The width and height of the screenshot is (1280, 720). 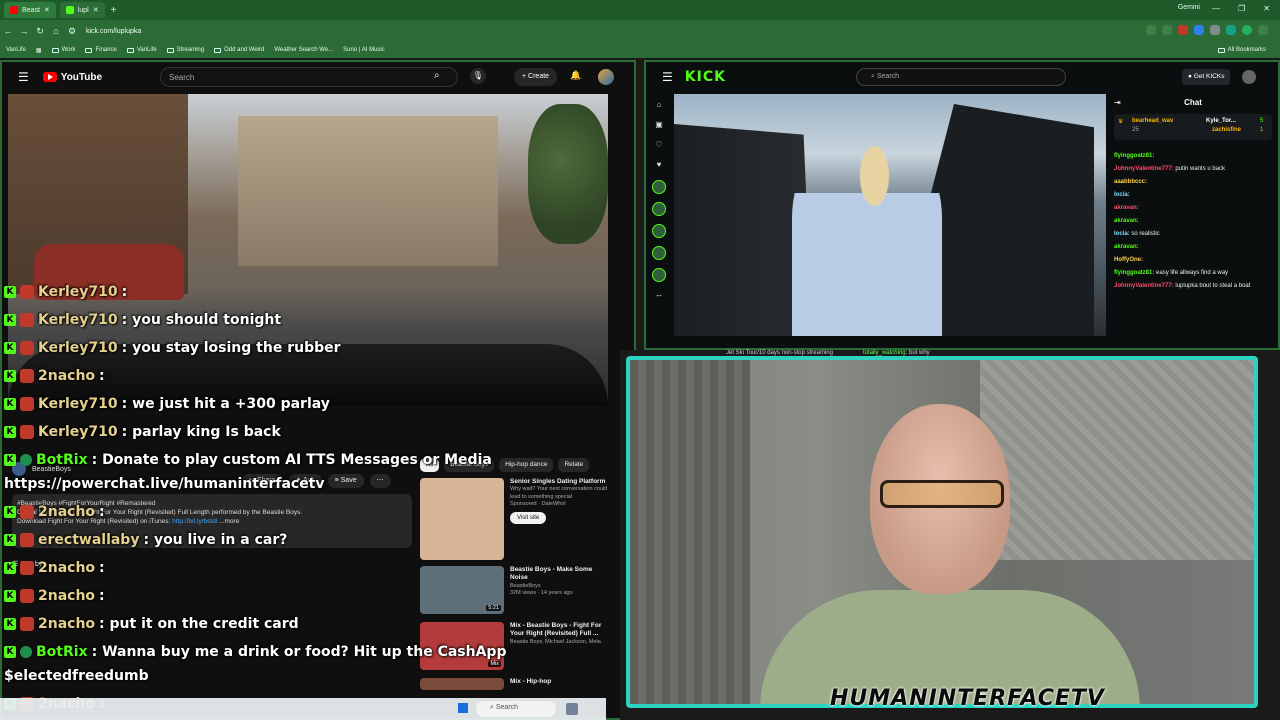 What do you see at coordinates (462, 590) in the screenshot?
I see `video-thumbnail: 5:21` at bounding box center [462, 590].